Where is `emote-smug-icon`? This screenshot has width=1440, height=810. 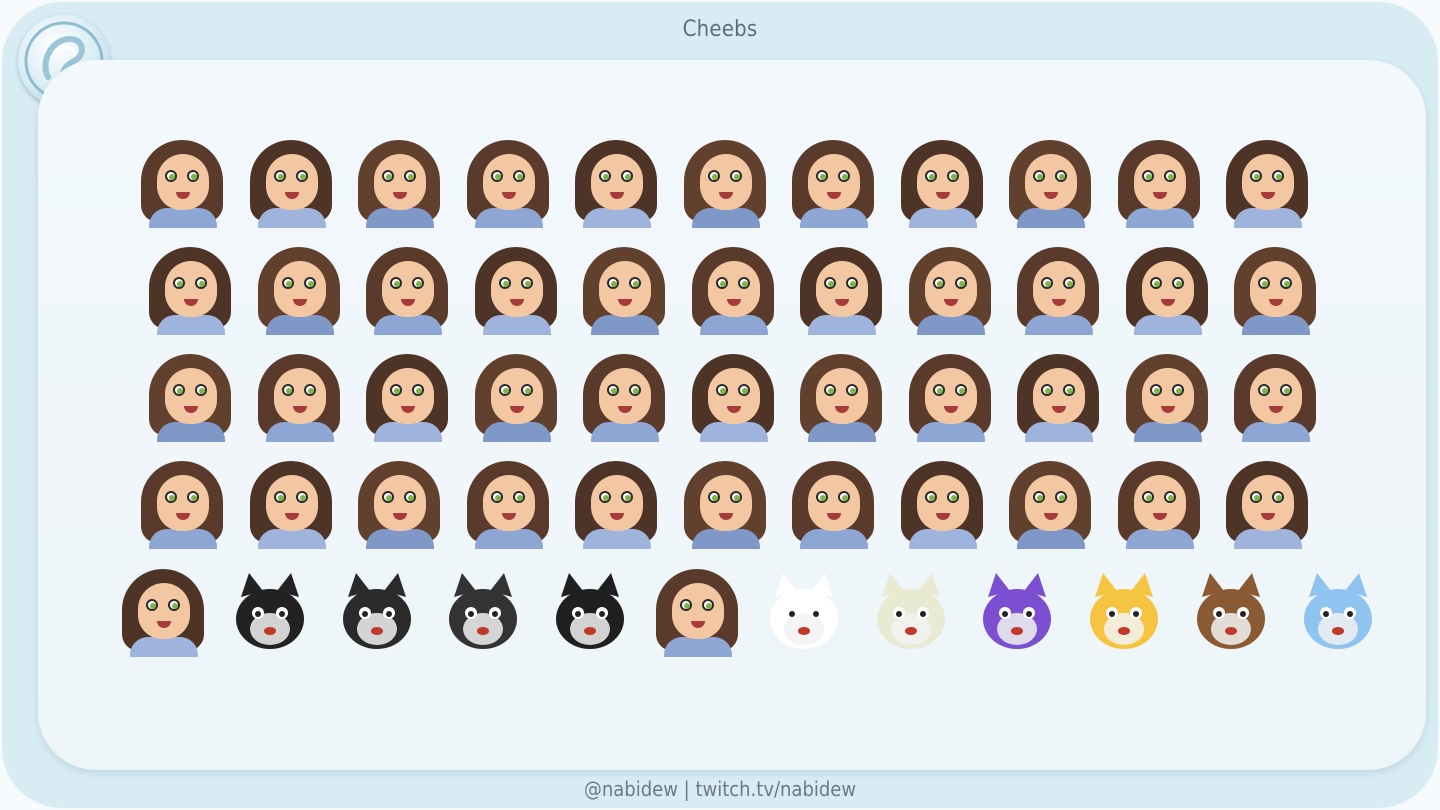
emote-smug-icon is located at coordinates (190, 397).